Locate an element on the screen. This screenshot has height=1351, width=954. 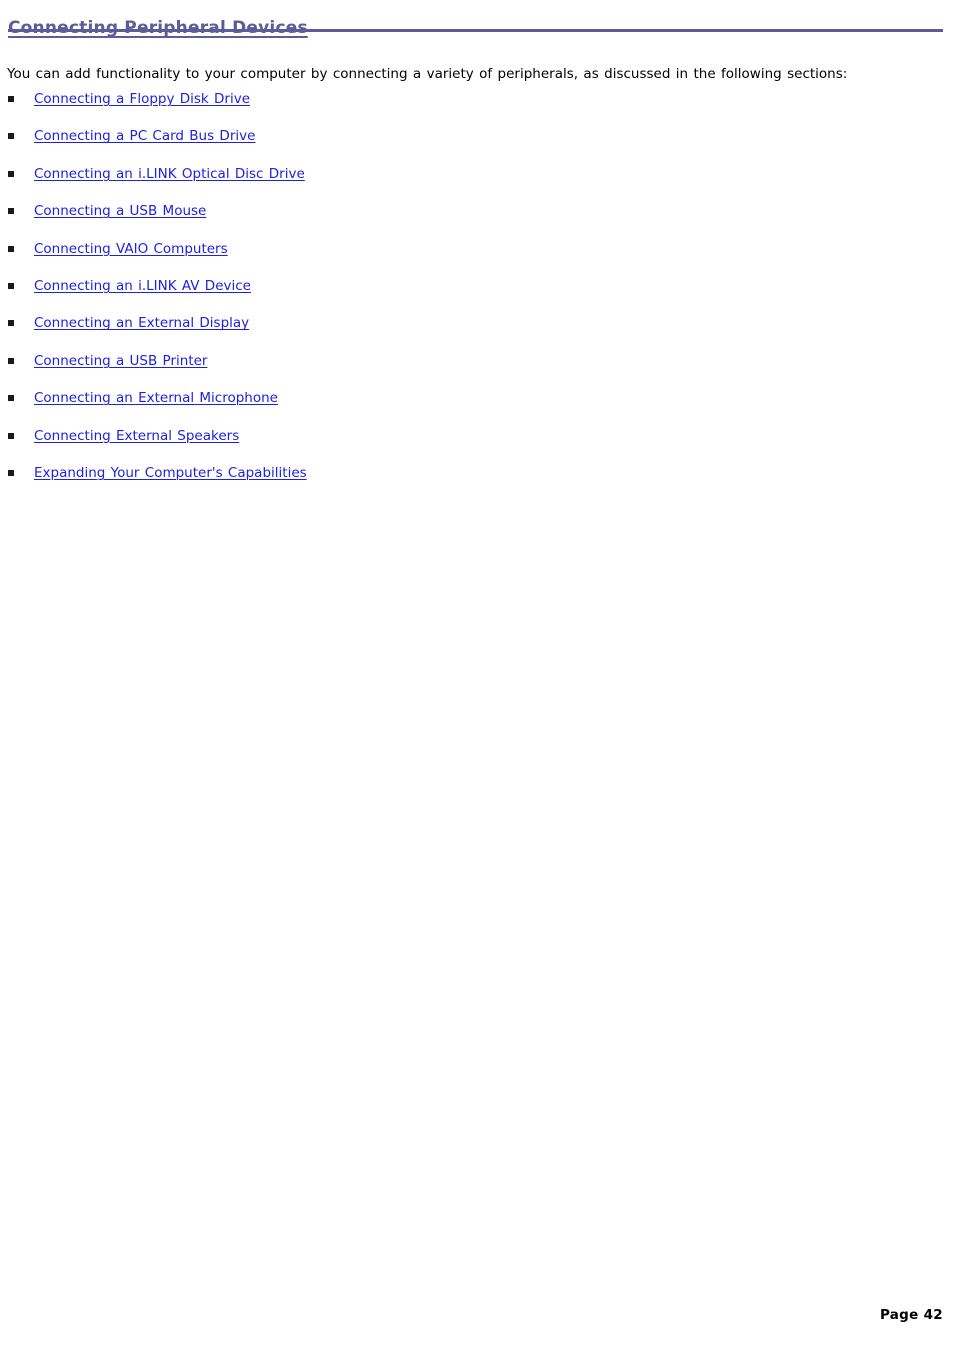
section-link: Expanding Your Computer's Capabilities is located at coordinates (170, 473).